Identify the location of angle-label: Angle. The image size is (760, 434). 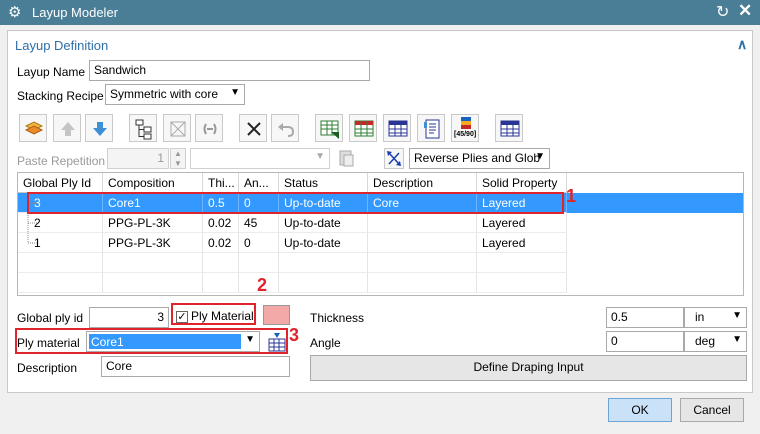
(325, 343).